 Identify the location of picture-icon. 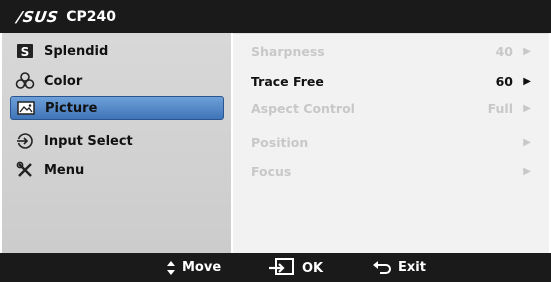
(26, 108).